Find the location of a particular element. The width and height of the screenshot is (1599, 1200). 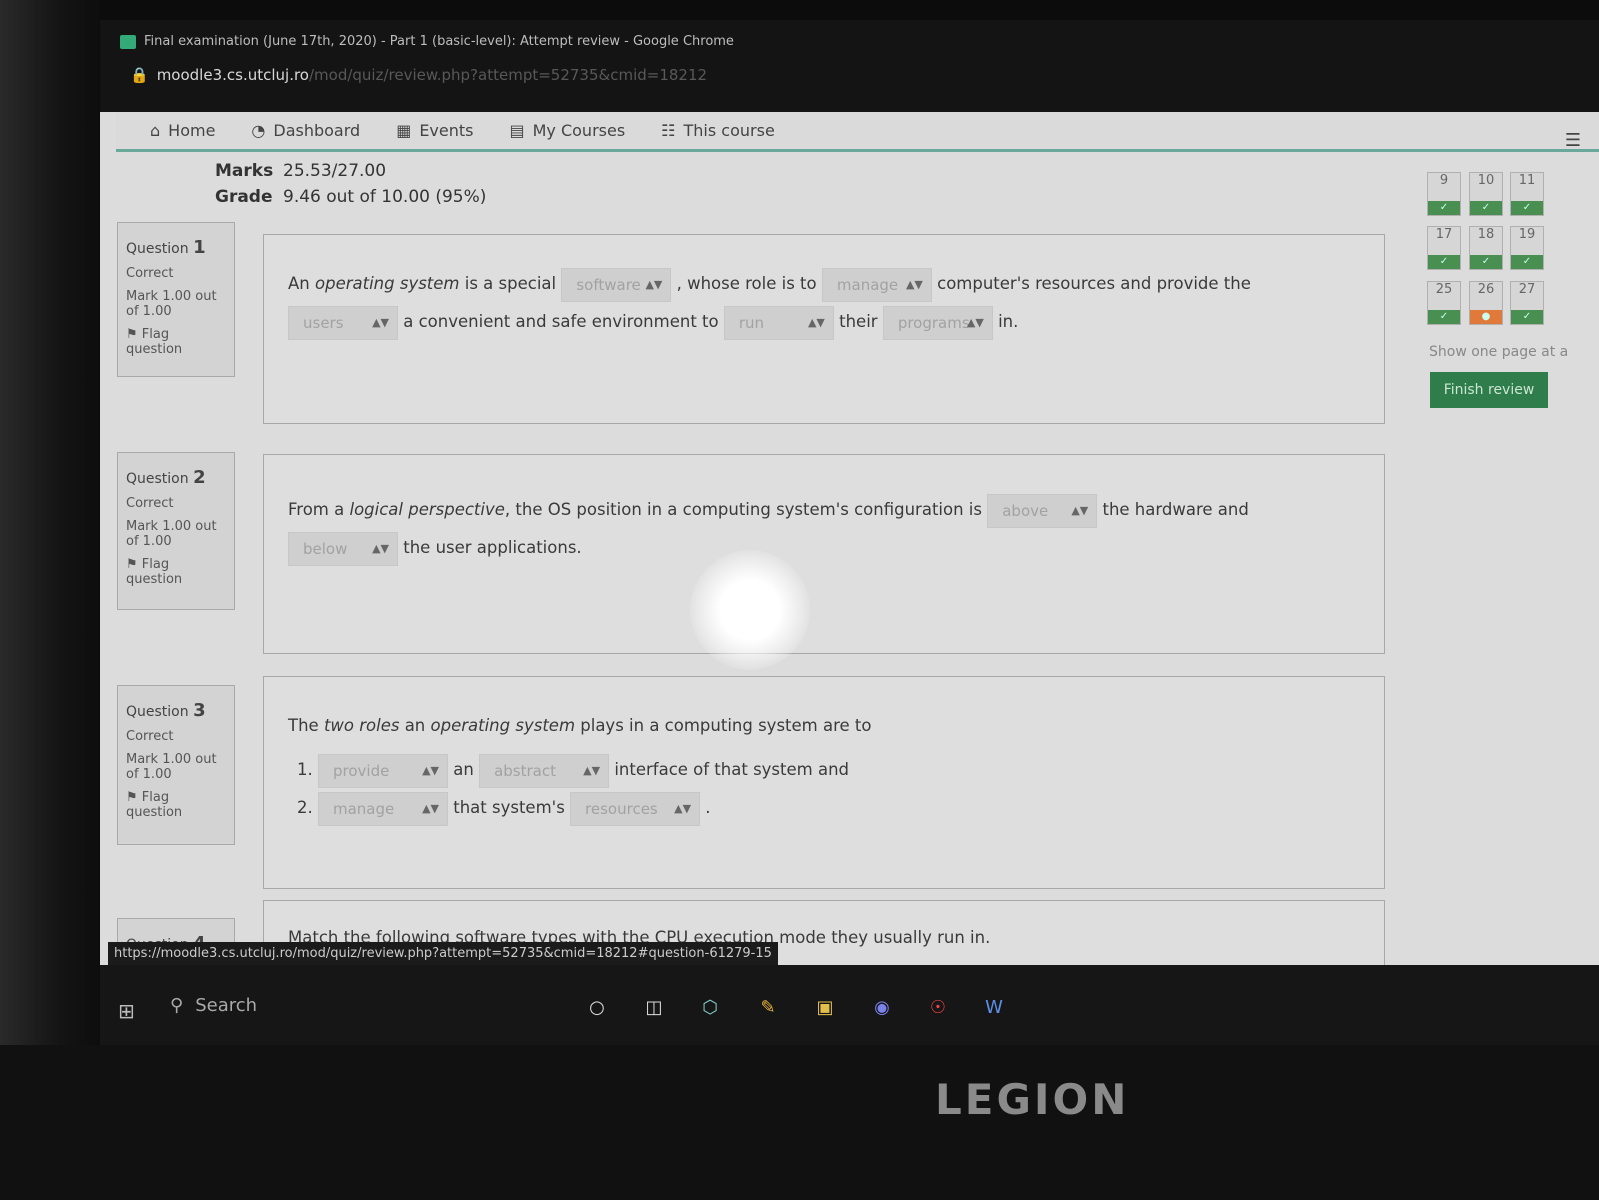

quiz-nav-button: 18 ✓ is located at coordinates (1486, 248).